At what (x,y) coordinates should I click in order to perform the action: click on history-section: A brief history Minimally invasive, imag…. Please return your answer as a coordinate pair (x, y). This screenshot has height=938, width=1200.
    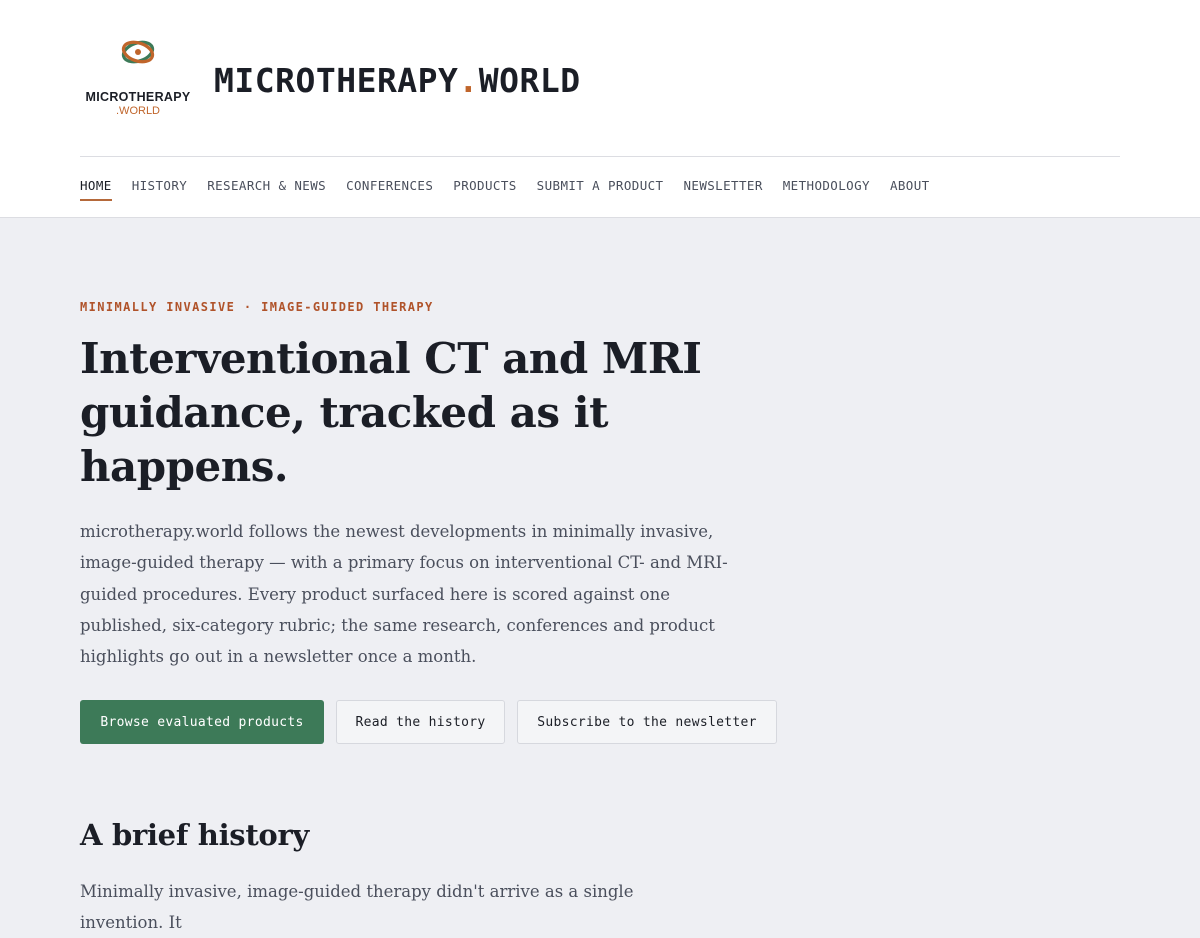
    Looking at the image, I should click on (440, 878).